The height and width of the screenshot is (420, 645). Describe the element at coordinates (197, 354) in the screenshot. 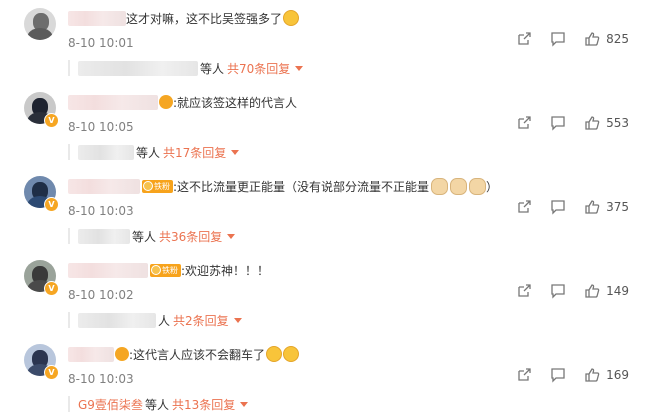

I see `comment-text: :这代言人应该不会翻车了` at that location.